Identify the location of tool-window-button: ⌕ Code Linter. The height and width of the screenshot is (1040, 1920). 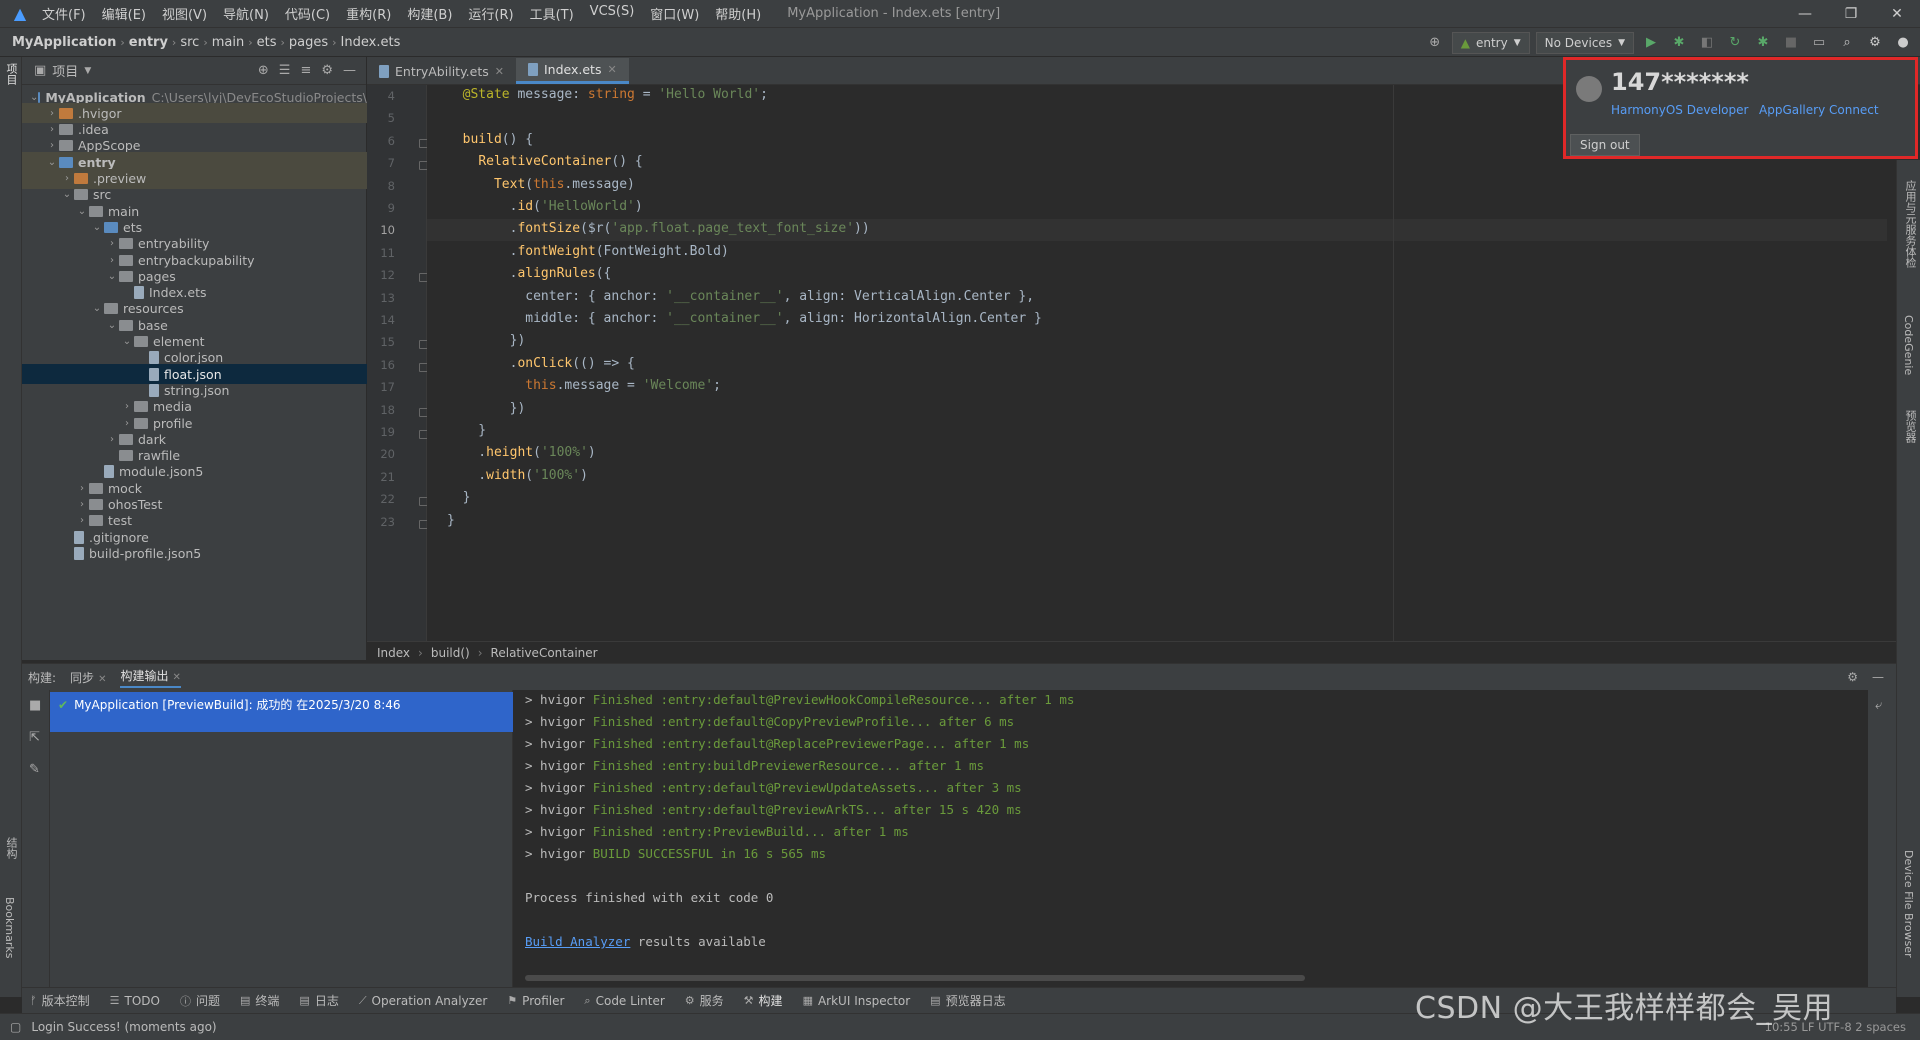
(624, 1001).